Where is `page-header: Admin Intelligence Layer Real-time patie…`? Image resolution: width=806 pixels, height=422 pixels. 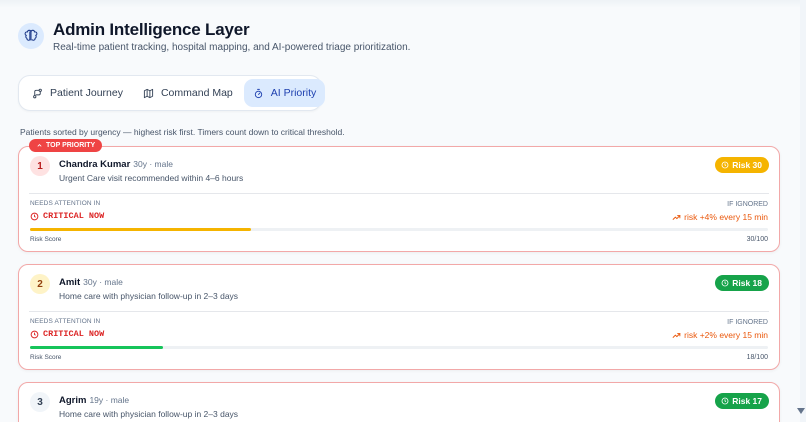
page-header: Admin Intelligence Layer Real-time patie… is located at coordinates (214, 36).